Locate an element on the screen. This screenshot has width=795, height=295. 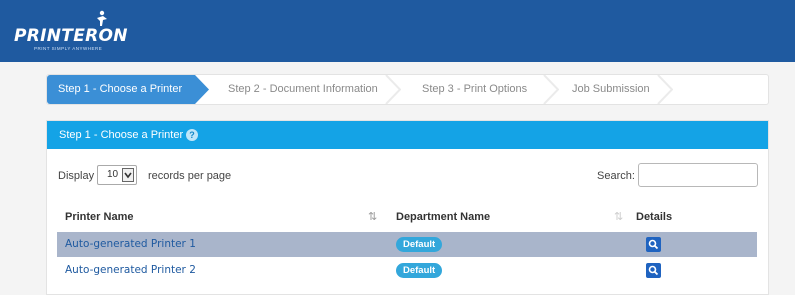
chevron-down-icon is located at coordinates (128, 175).